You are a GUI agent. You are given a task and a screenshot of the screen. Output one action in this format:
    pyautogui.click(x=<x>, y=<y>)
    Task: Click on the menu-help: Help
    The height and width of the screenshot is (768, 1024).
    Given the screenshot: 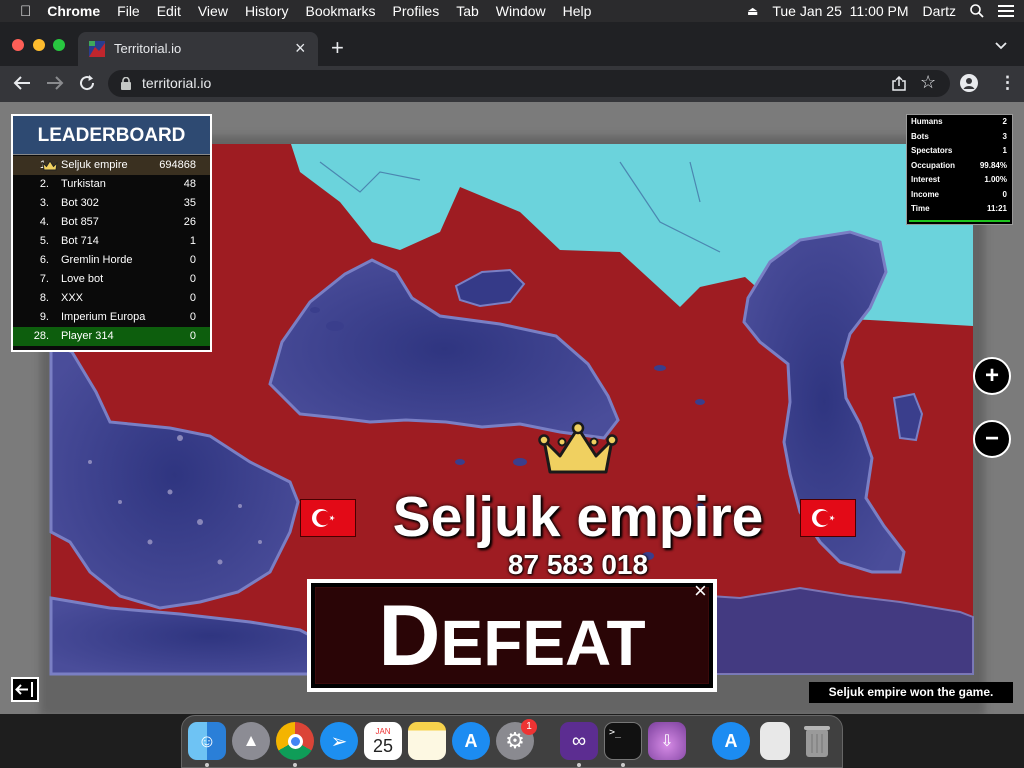 What is the action you would take?
    pyautogui.click(x=577, y=11)
    